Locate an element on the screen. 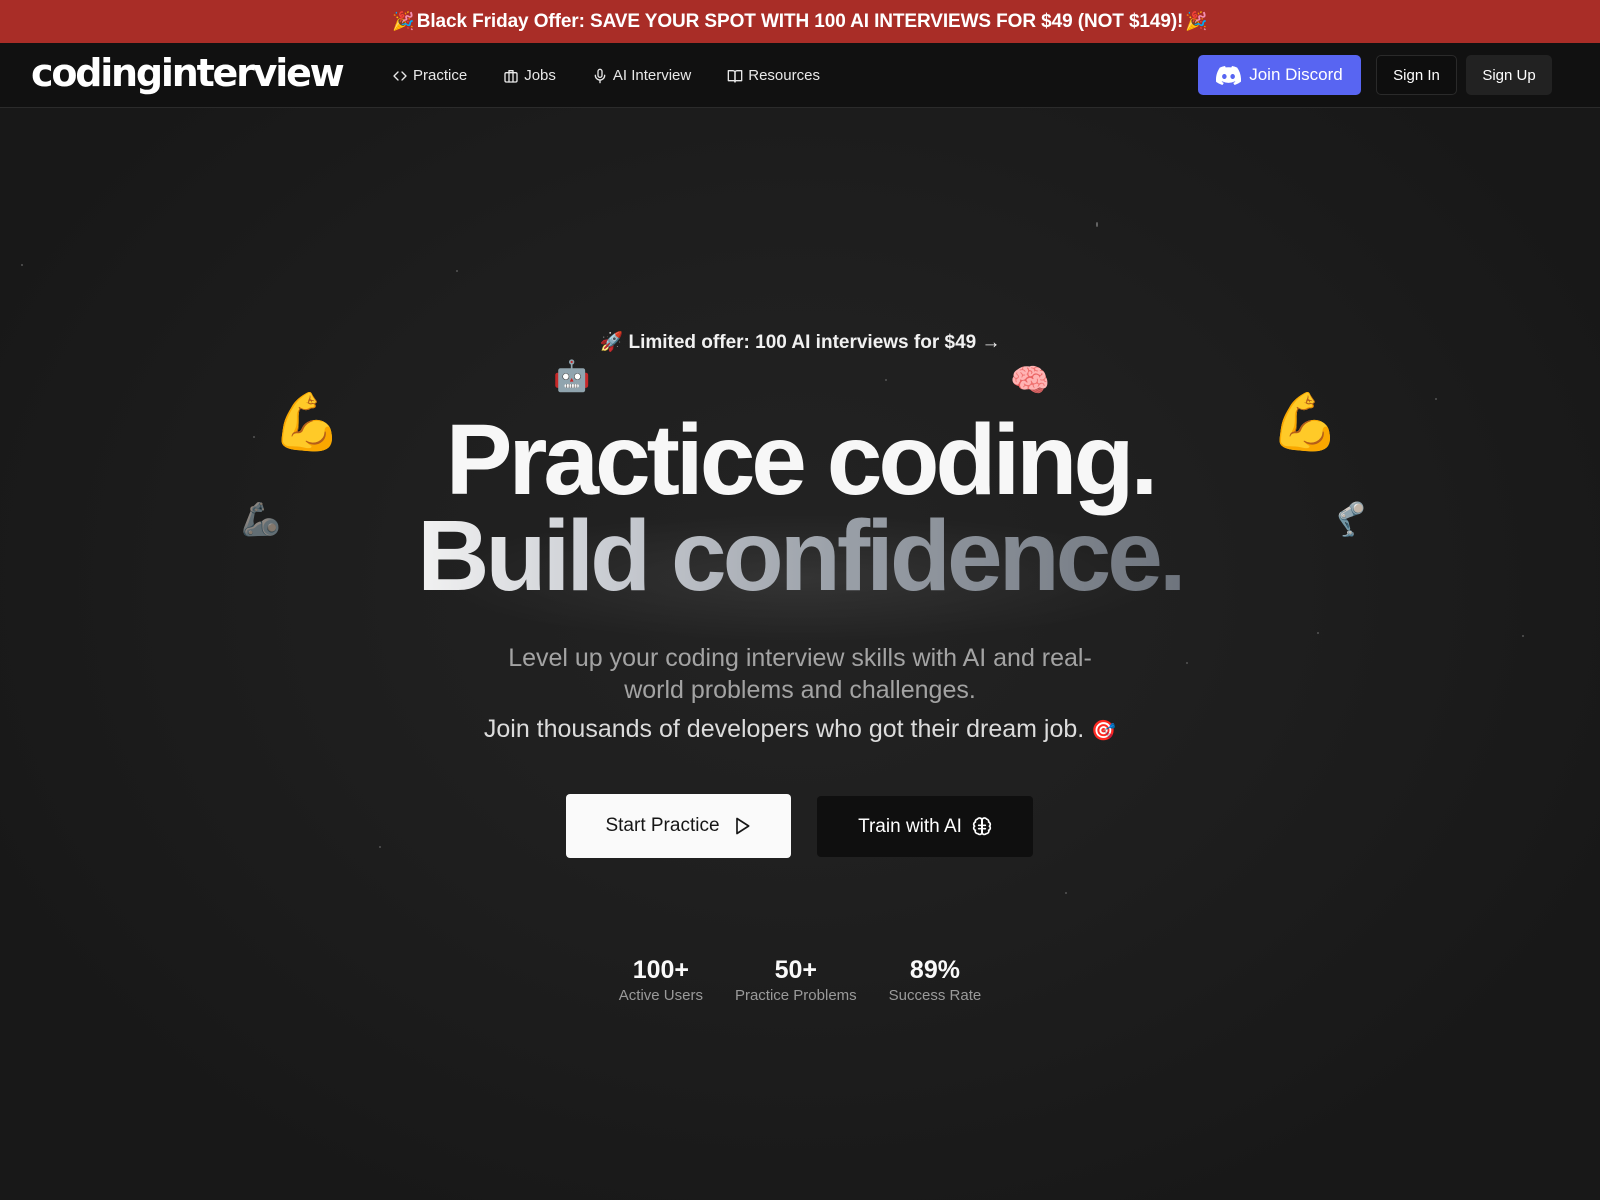 The image size is (1600, 1200). discord-icon is located at coordinates (1229, 75).